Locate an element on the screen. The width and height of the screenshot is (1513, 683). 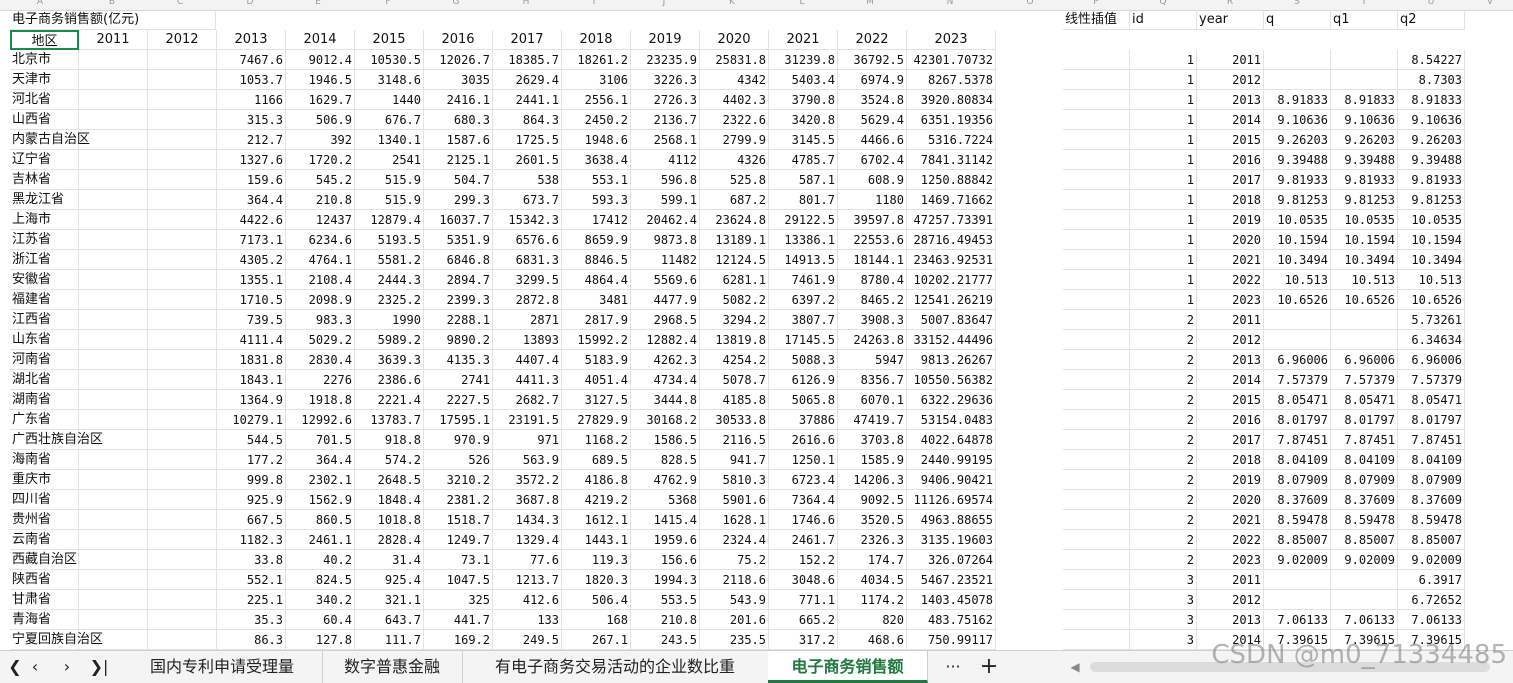
value-cell-2022: 4034.5 is located at coordinates (872, 580).